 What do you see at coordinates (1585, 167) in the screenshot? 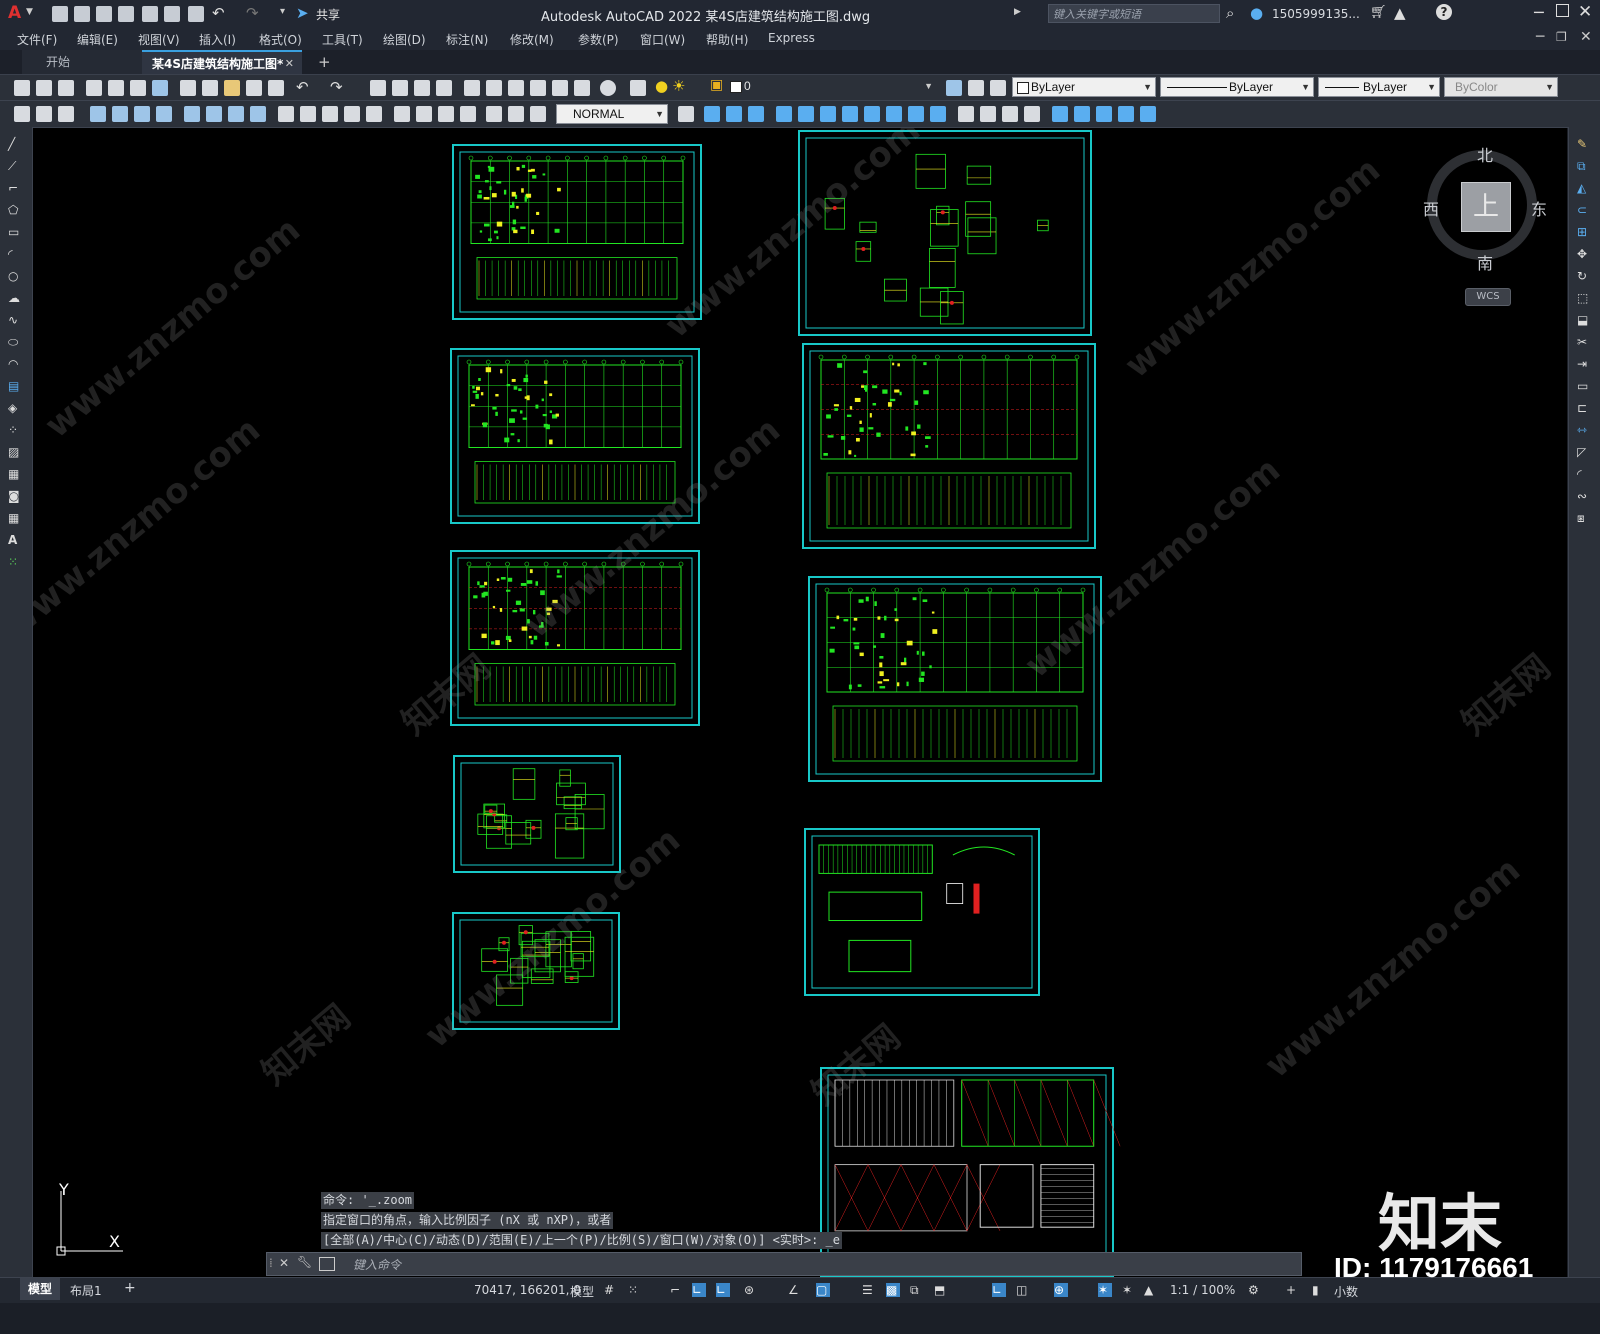
I see `copy-object-icon: ⧉` at bounding box center [1585, 167].